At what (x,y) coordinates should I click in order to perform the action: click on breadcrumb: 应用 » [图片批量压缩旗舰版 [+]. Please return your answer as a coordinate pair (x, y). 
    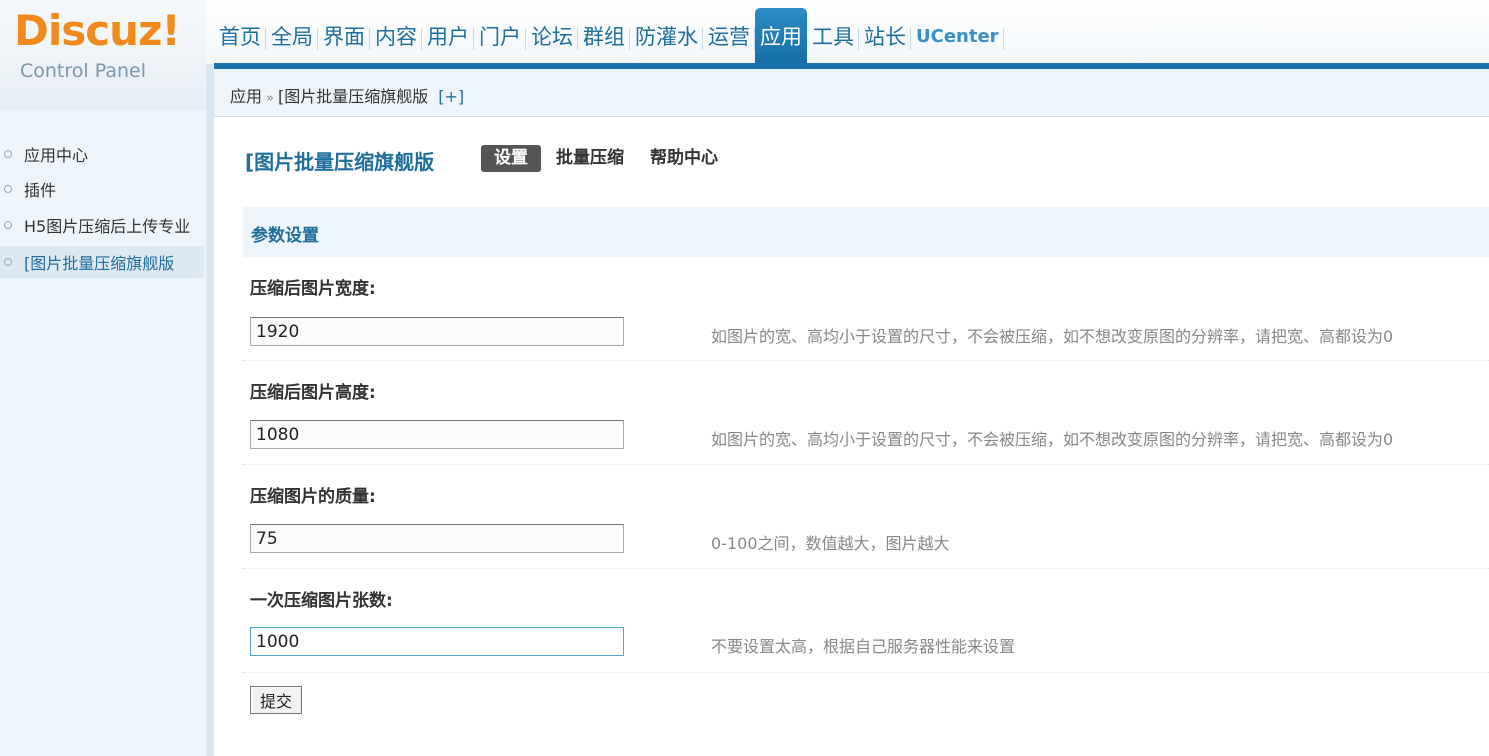
    Looking at the image, I should click on (347, 95).